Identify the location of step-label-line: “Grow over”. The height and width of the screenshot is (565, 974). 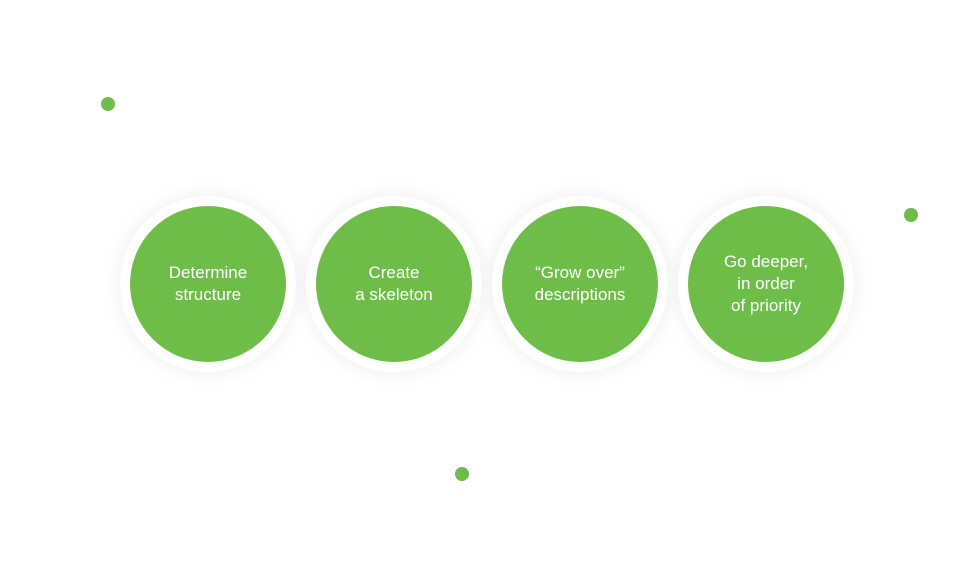
(580, 272).